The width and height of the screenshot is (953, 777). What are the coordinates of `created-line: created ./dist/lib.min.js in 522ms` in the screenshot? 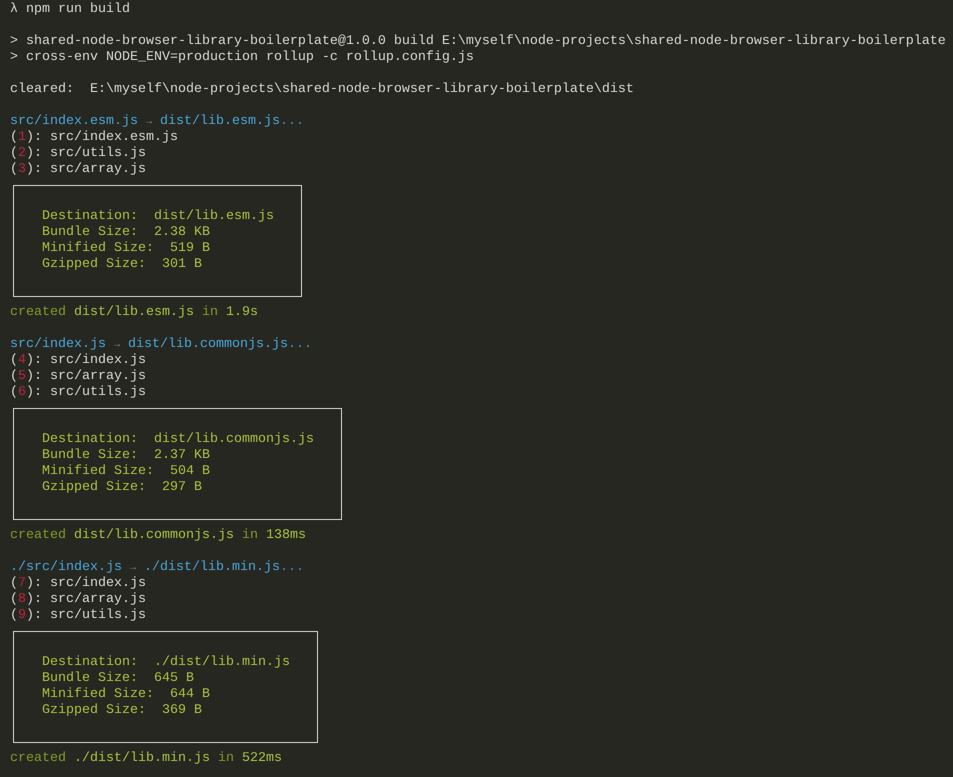 It's located at (146, 759).